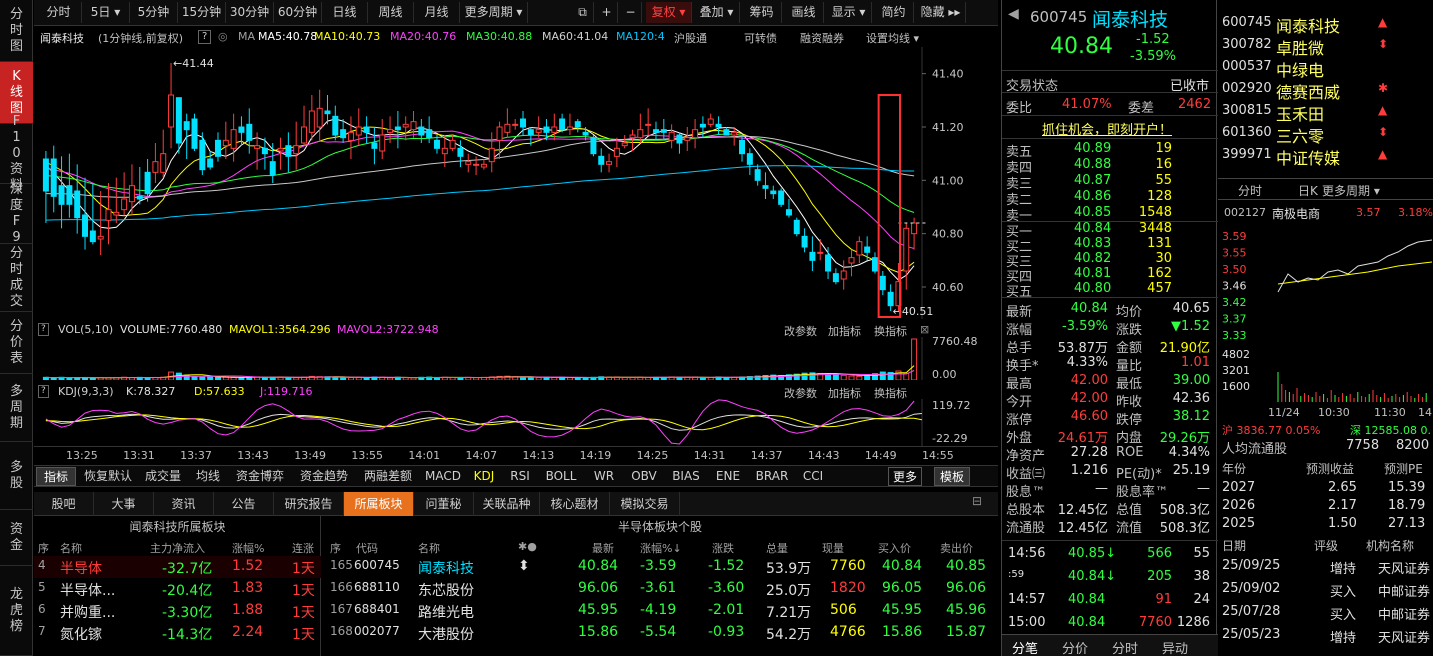 The height and width of the screenshot is (656, 1433). What do you see at coordinates (941, 12) in the screenshot?
I see `tool-button-9: 隐藏 ▸▸` at bounding box center [941, 12].